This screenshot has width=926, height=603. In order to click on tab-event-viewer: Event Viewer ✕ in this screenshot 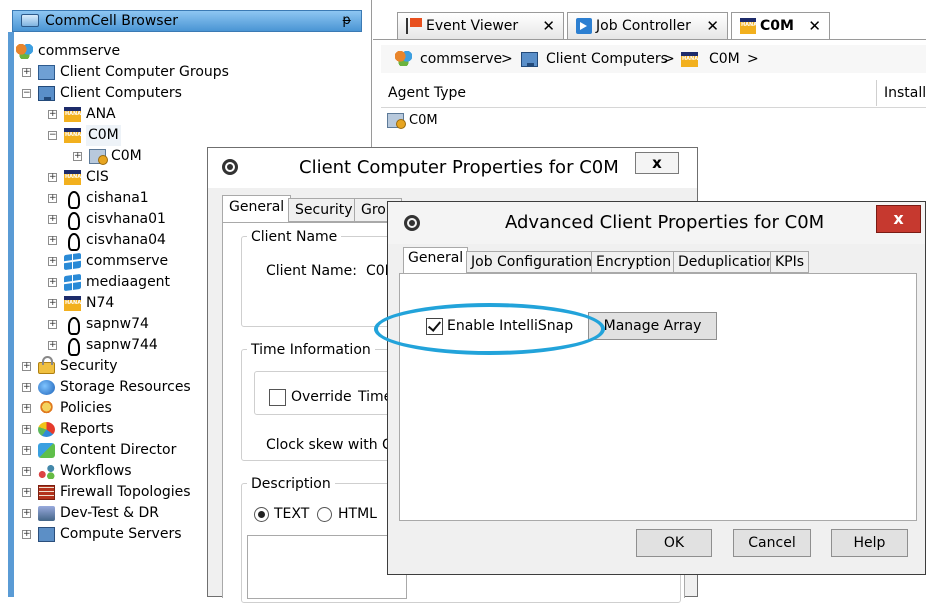, I will do `click(480, 25)`.